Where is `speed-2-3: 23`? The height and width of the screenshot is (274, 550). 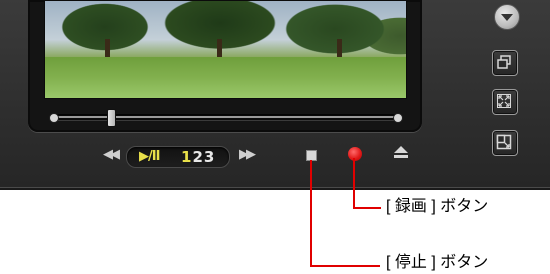
speed-2-3: 23 is located at coordinates (203, 157).